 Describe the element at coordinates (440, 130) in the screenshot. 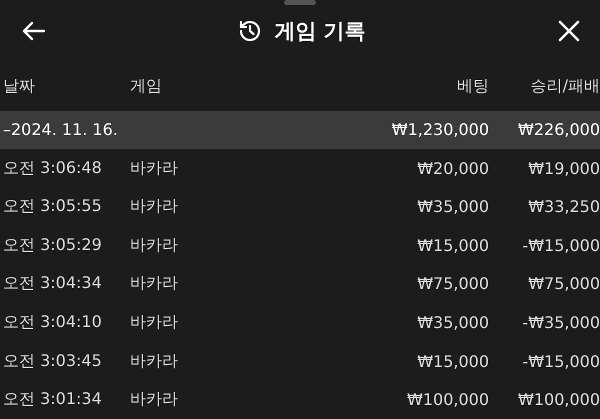

I see `total-bet: ₩1,230,000` at that location.